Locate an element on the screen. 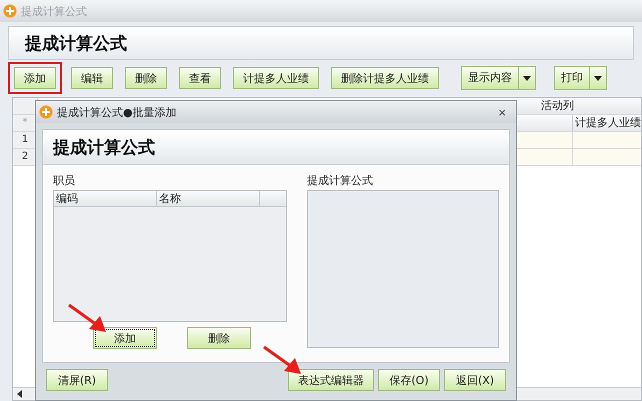 This screenshot has height=401, width=642. toolbar-button: 删除计提多人业绩 is located at coordinates (385, 78).